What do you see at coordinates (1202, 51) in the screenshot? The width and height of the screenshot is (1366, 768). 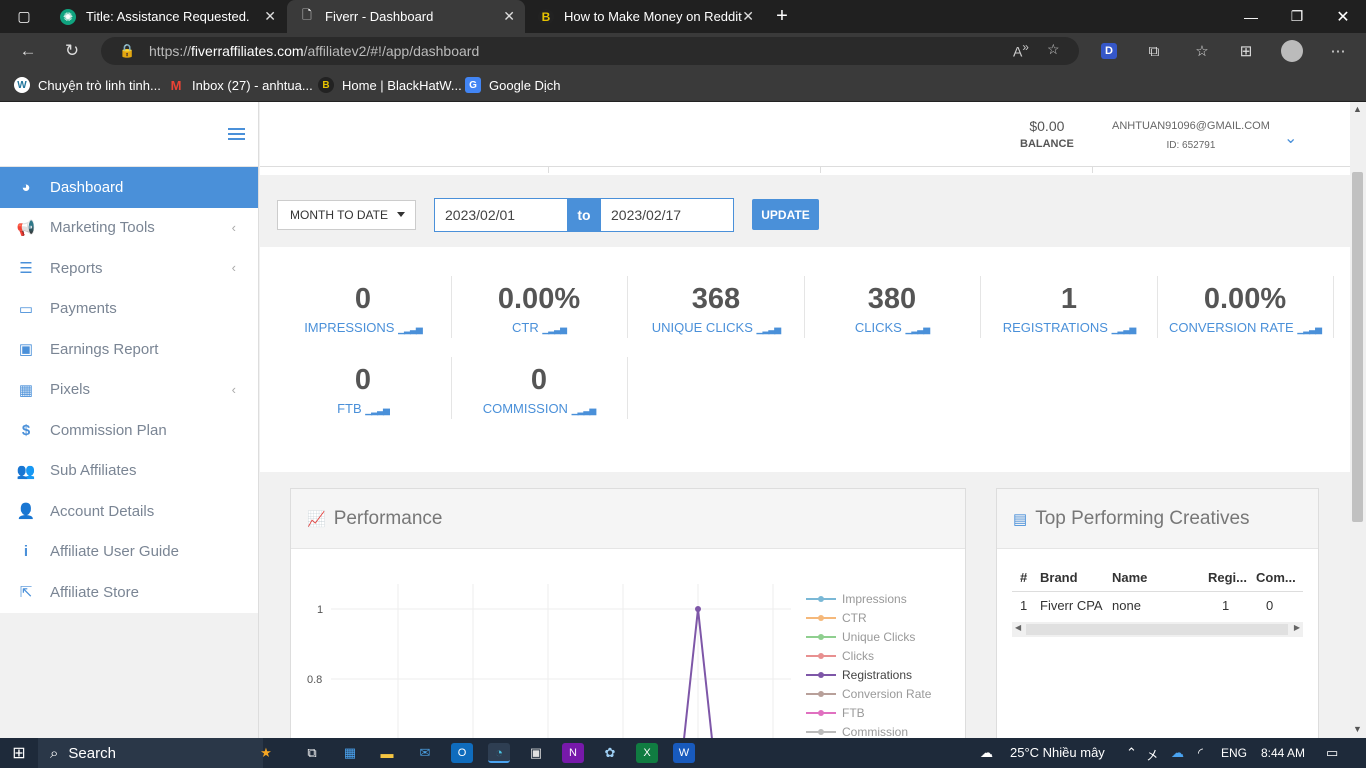 I see `favorites-icon: ☆` at bounding box center [1202, 51].